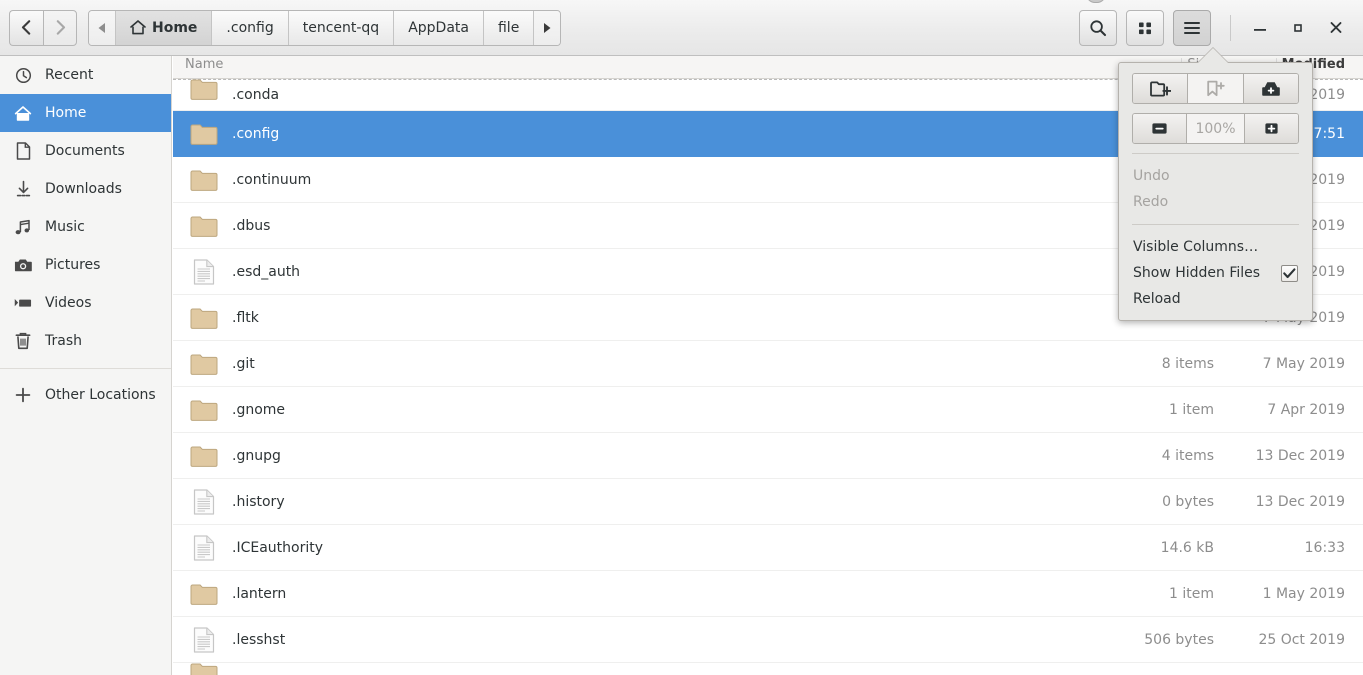  I want to click on table-row: .history 0 bytes 13 Dec 2019, so click(768, 502).